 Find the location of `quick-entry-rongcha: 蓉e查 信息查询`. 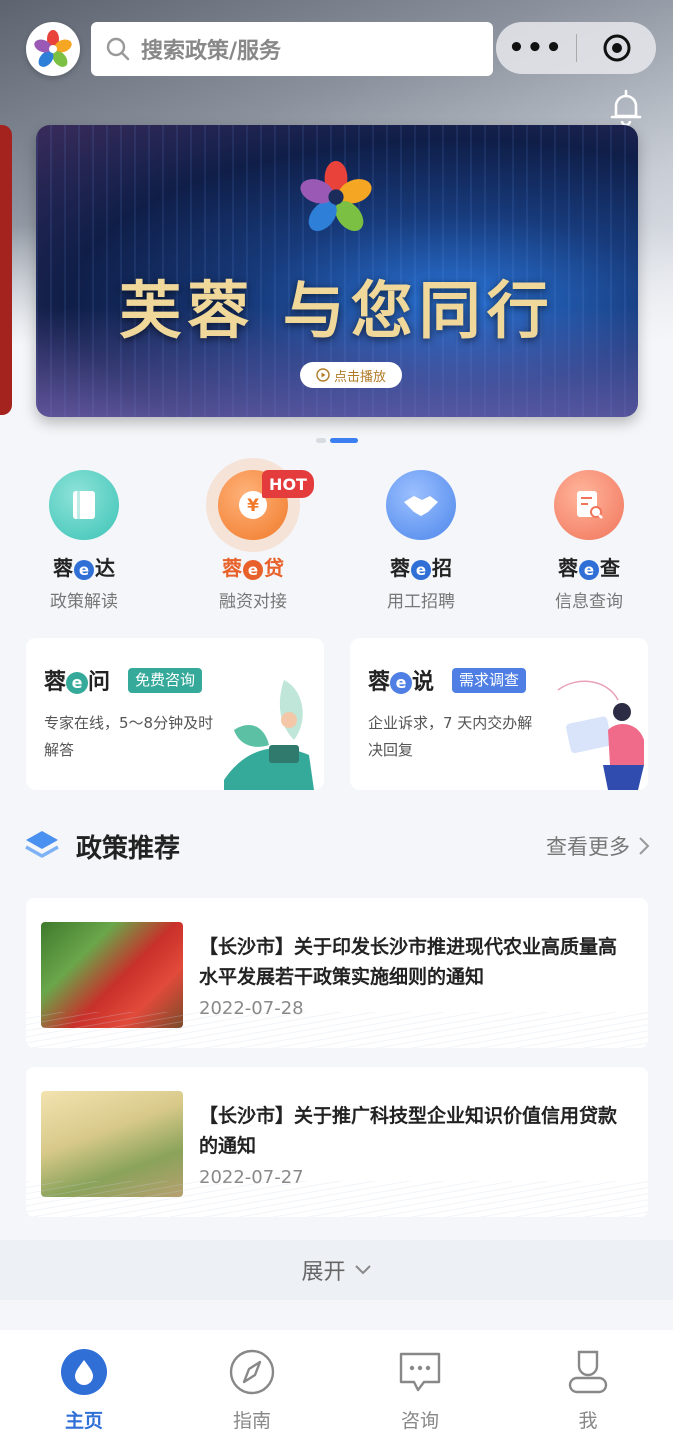

quick-entry-rongcha: 蓉e查 信息查询 is located at coordinates (589, 537).